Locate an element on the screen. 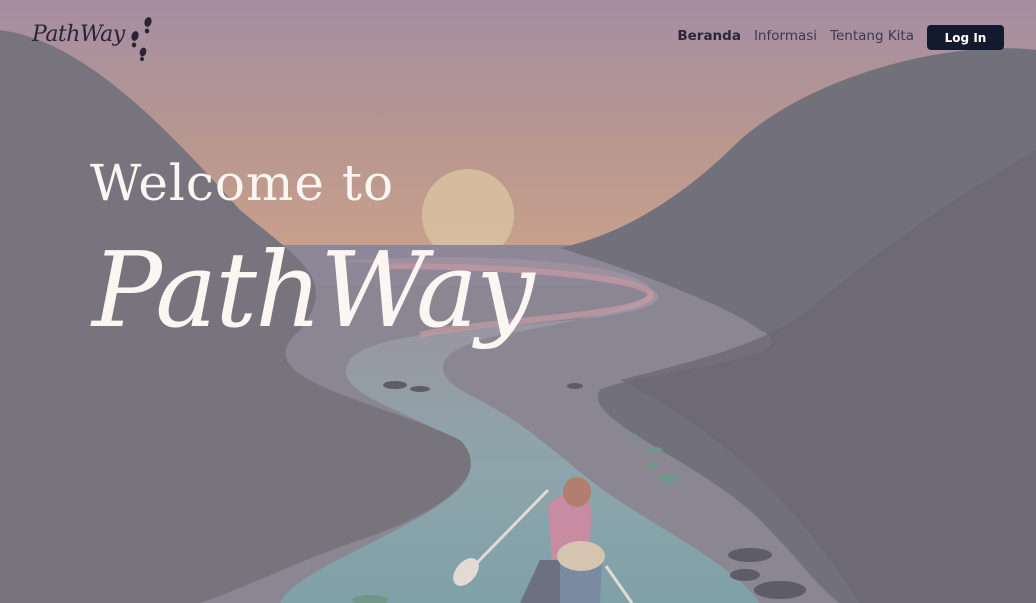 The height and width of the screenshot is (603, 1036). hero-brand-title: PathWay is located at coordinates (313, 290).